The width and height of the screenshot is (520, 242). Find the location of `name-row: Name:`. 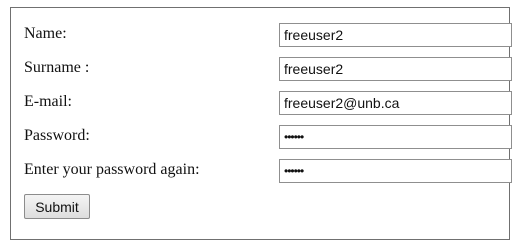

name-row: Name: is located at coordinates (268, 35).